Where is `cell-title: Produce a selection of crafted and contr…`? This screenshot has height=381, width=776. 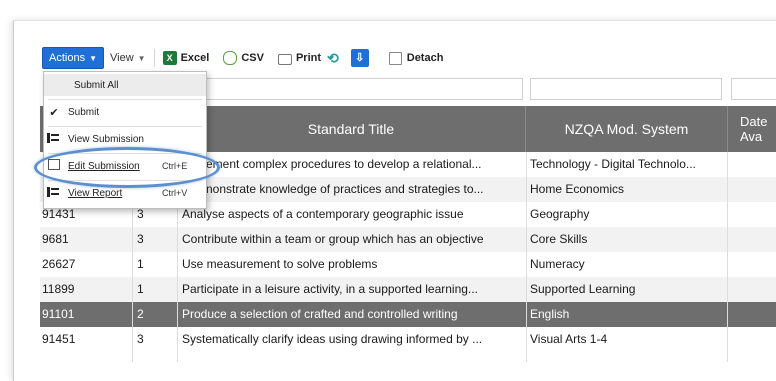 cell-title: Produce a selection of crafted and contr… is located at coordinates (320, 314).